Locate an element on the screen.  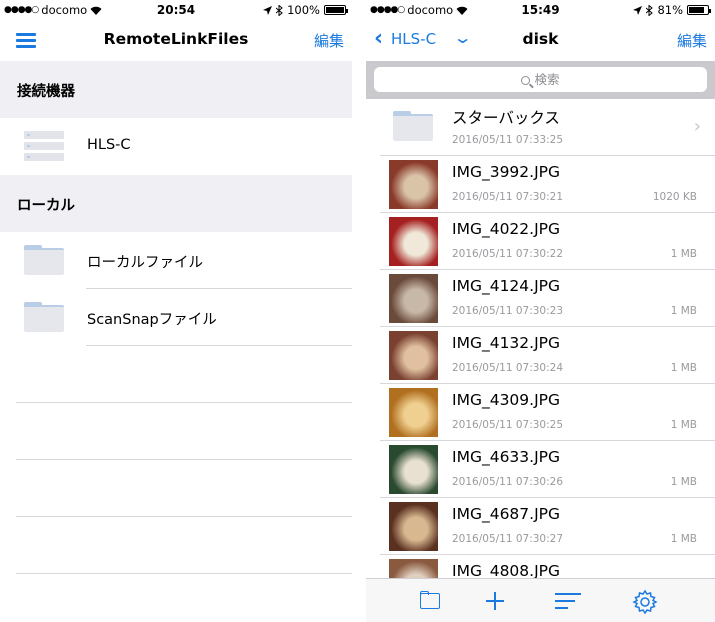
list-item-local-files: ローカルファイル is located at coordinates (176, 260).